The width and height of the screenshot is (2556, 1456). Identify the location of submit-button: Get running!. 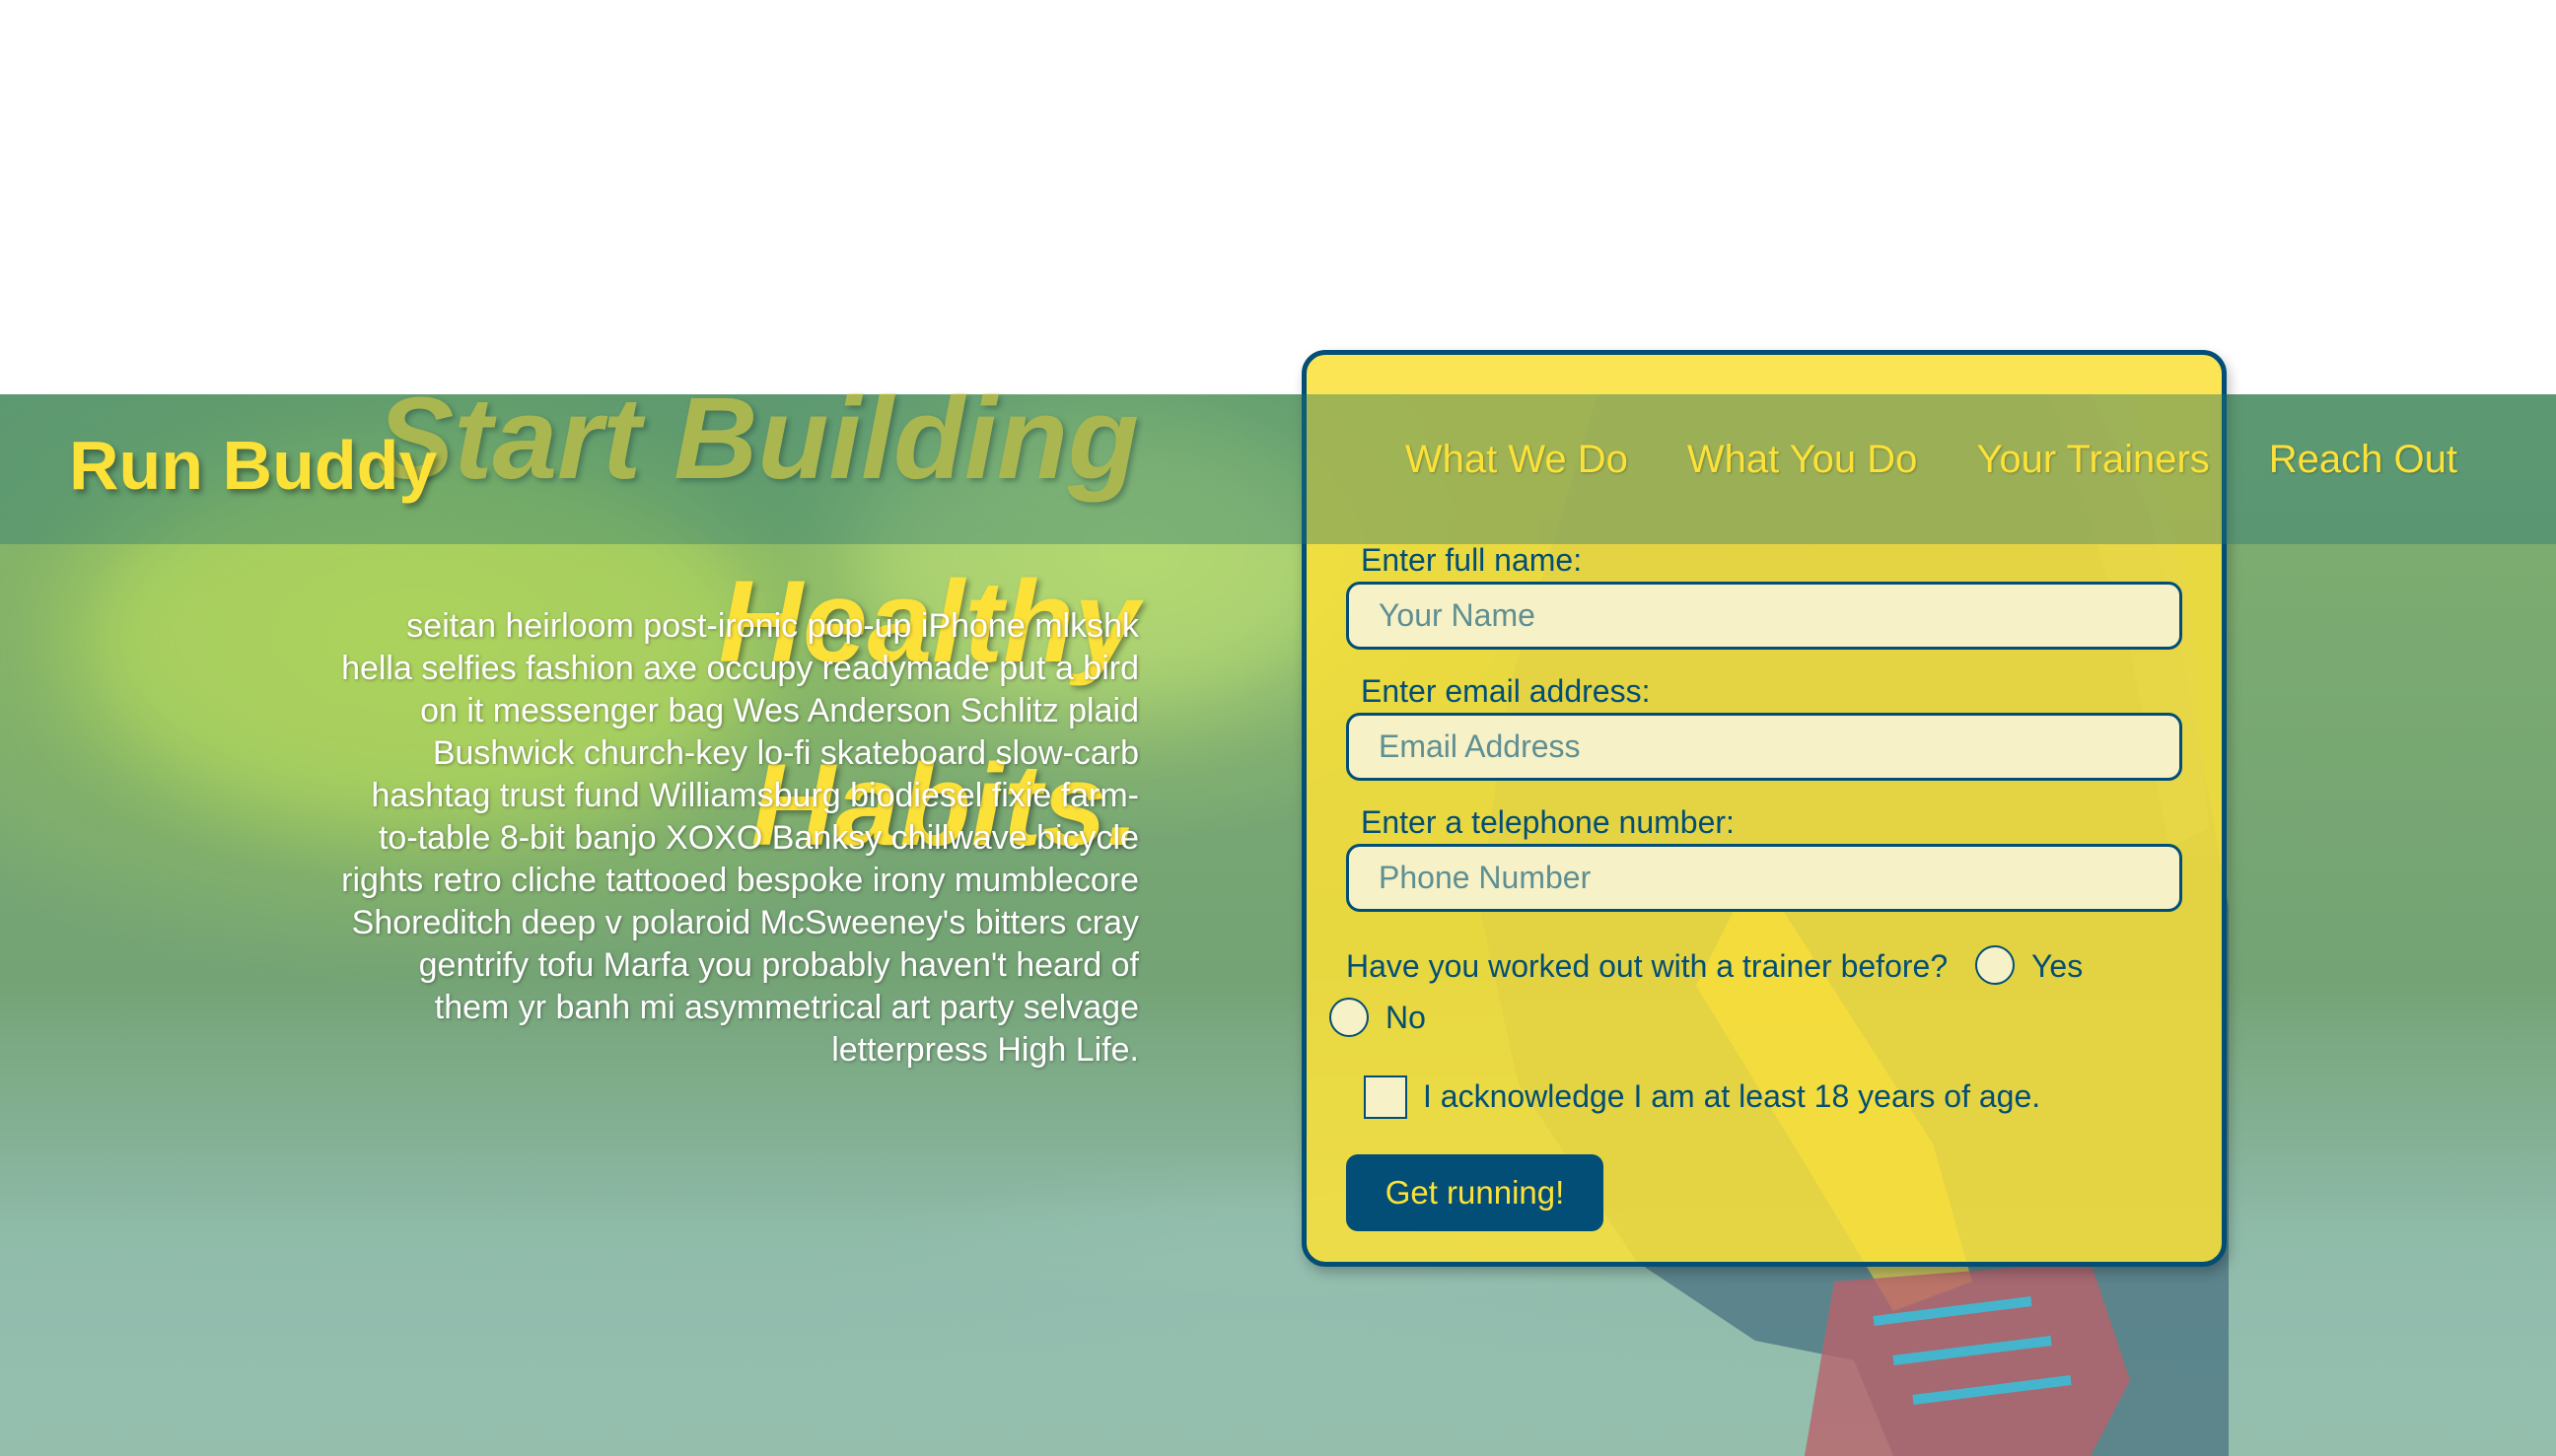
(1474, 1192).